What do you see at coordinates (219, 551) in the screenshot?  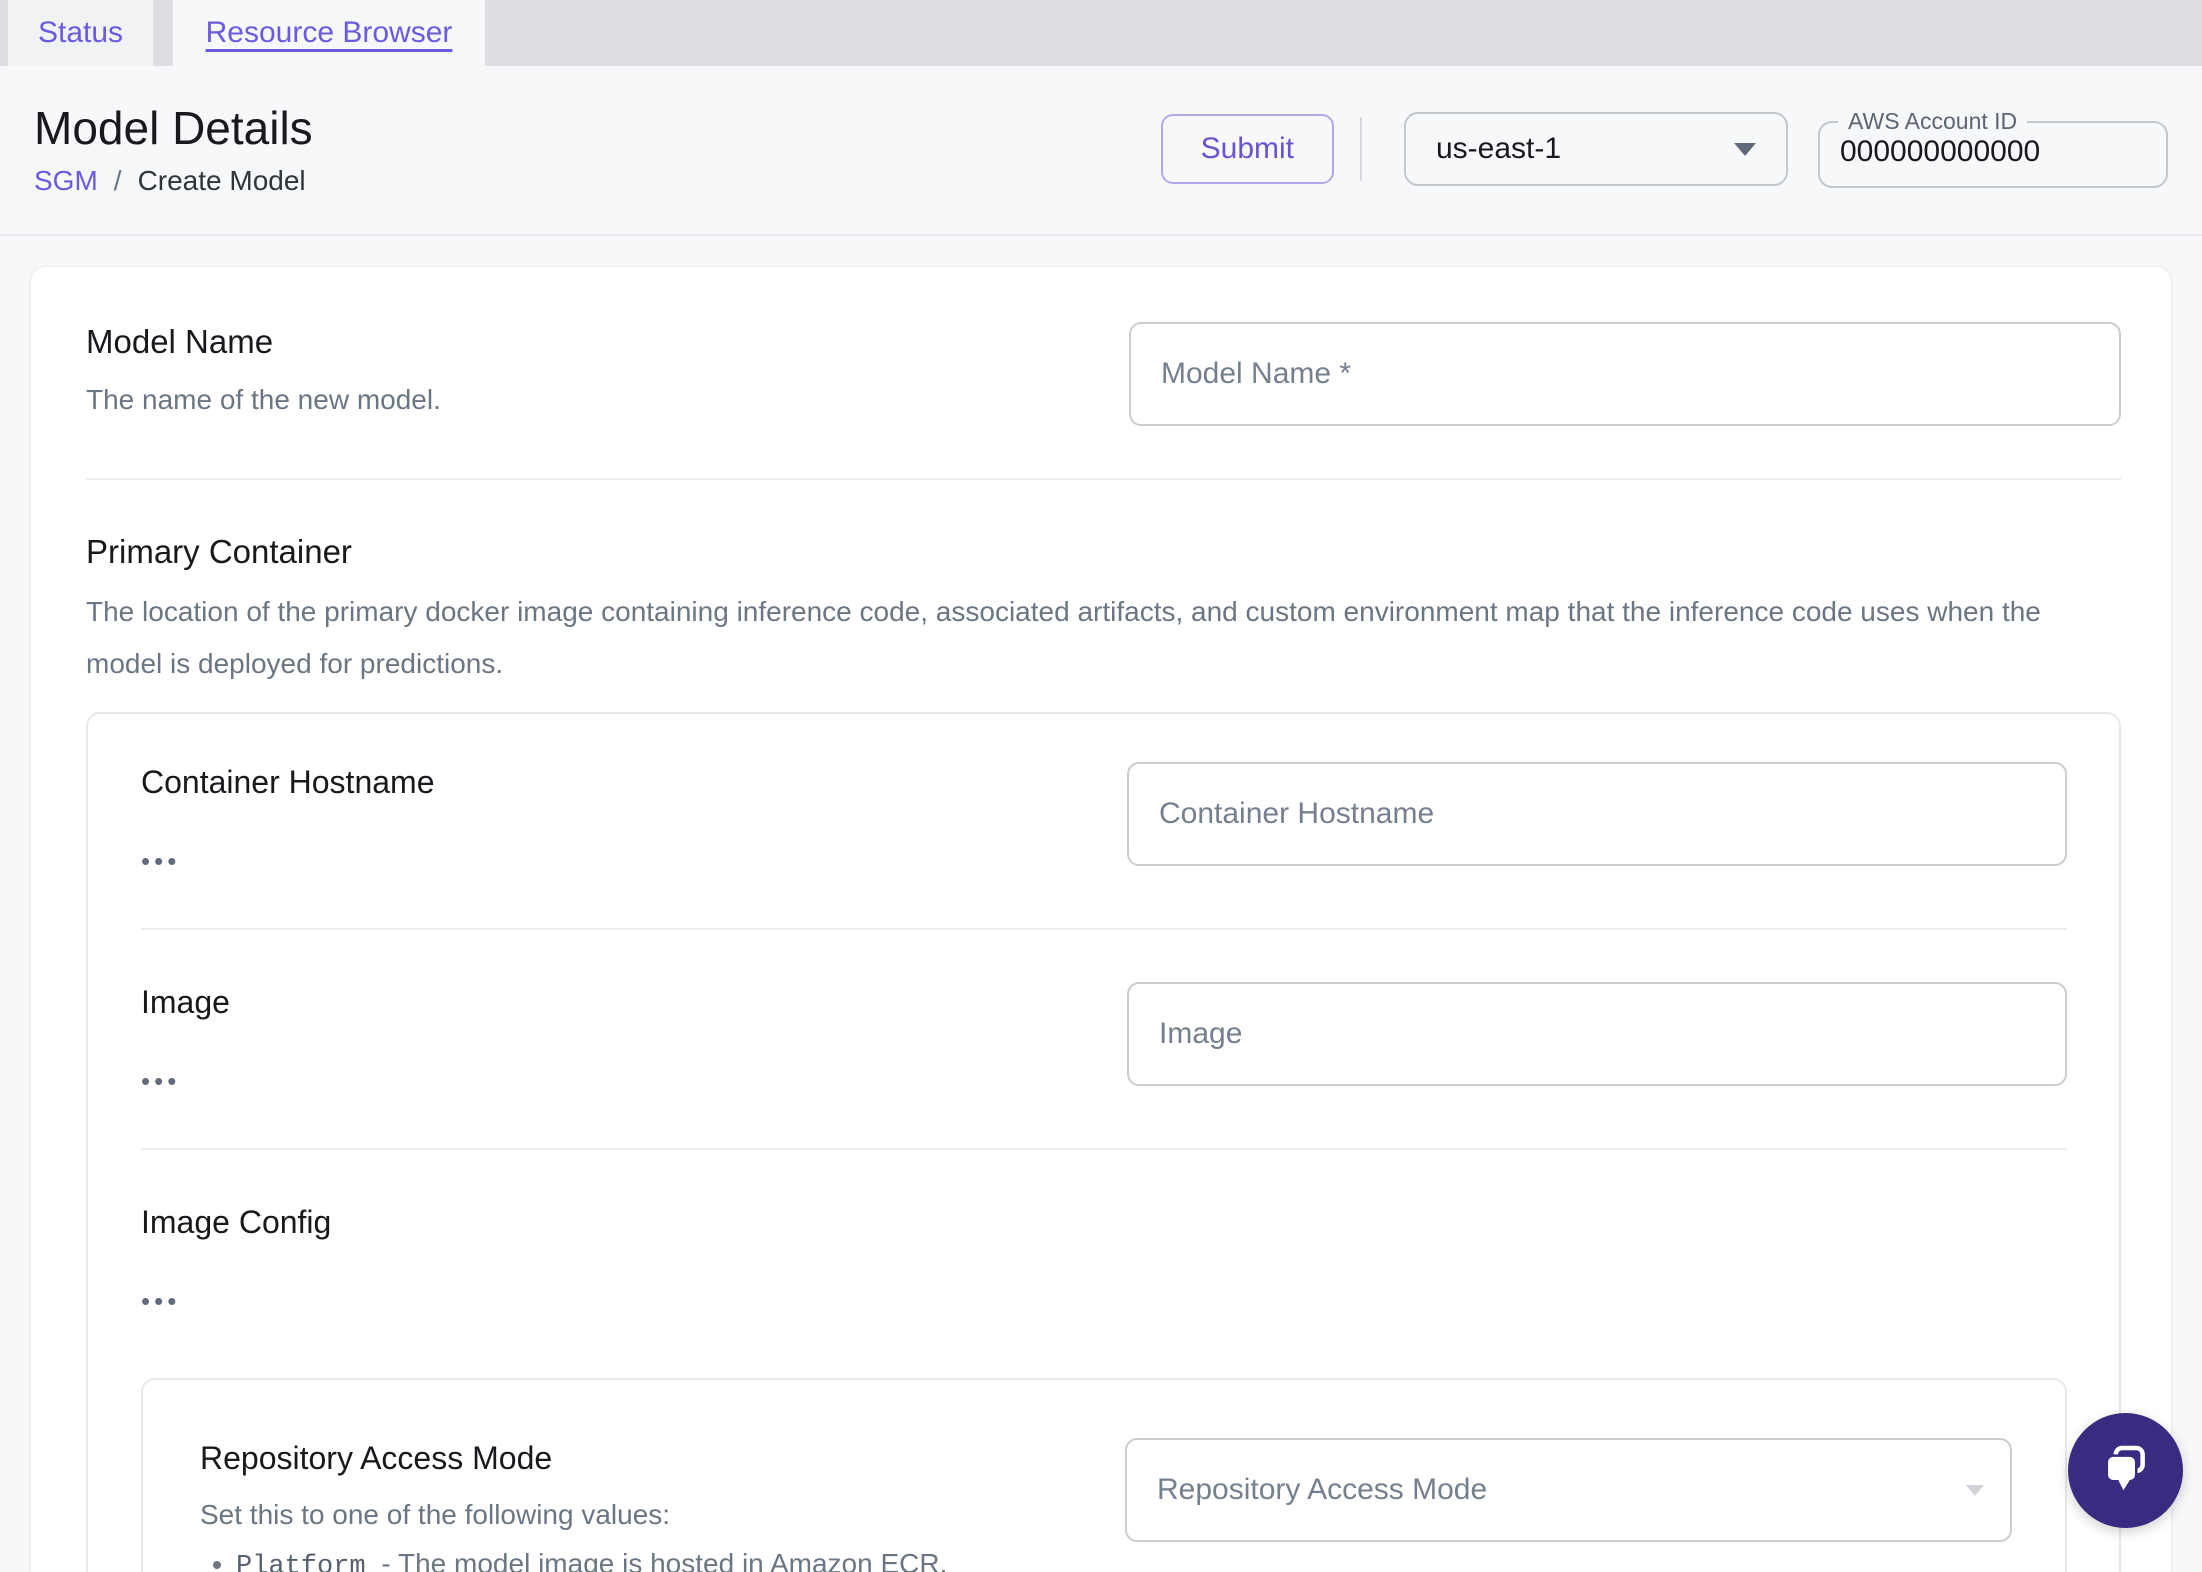 I see `primary-container-heading: Primary Container` at bounding box center [219, 551].